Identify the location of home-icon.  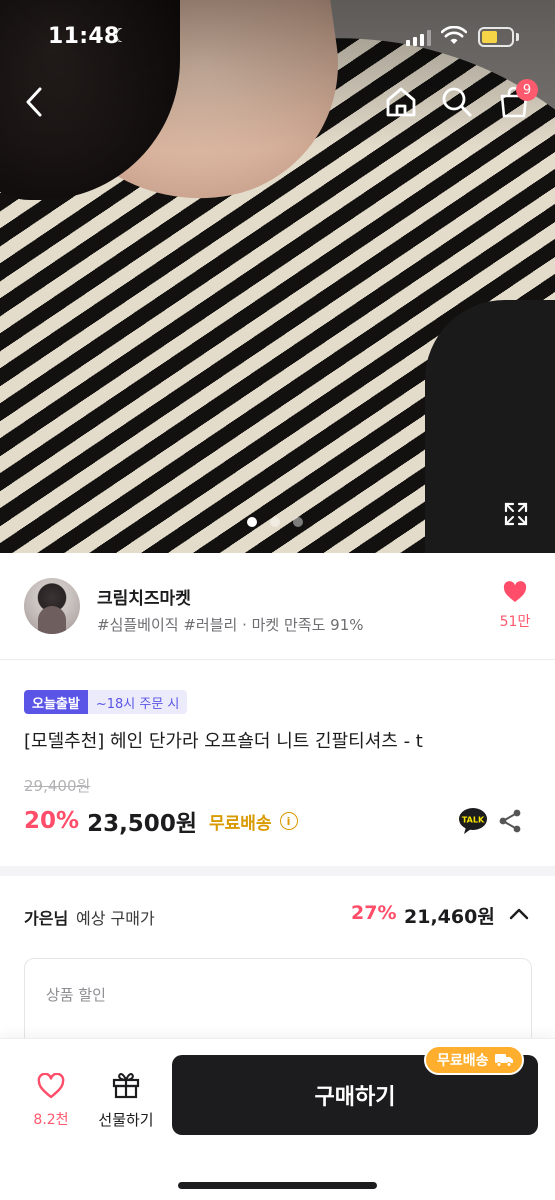
(401, 102).